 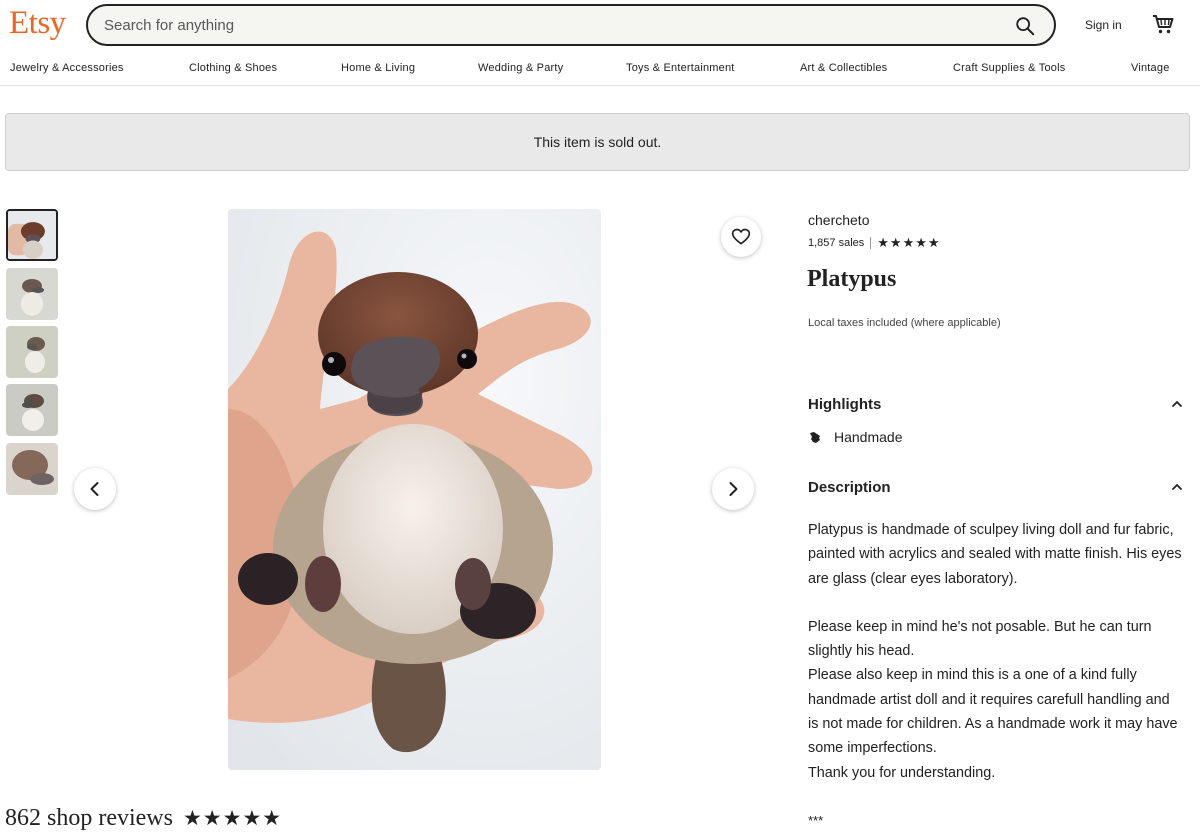 What do you see at coordinates (904, 323) in the screenshot?
I see `taxes-note: Local taxes included (where applicable)` at bounding box center [904, 323].